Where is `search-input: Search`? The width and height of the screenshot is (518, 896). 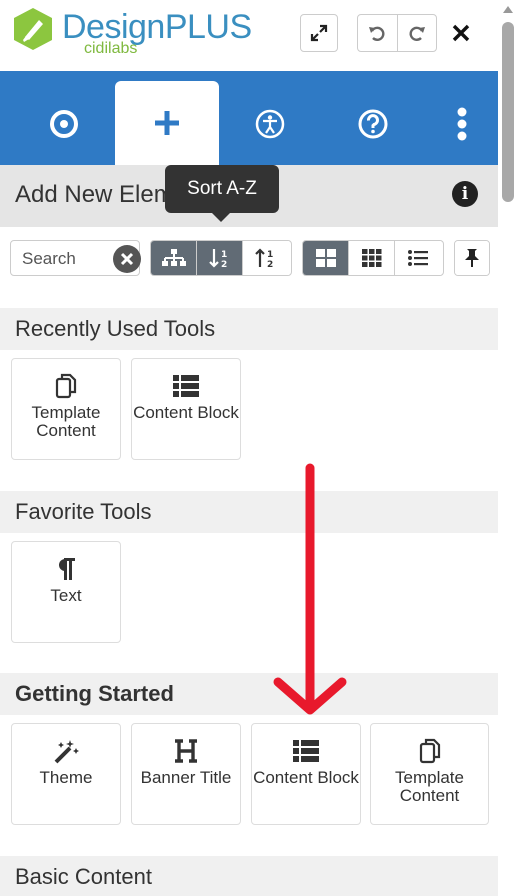 search-input: Search is located at coordinates (75, 258).